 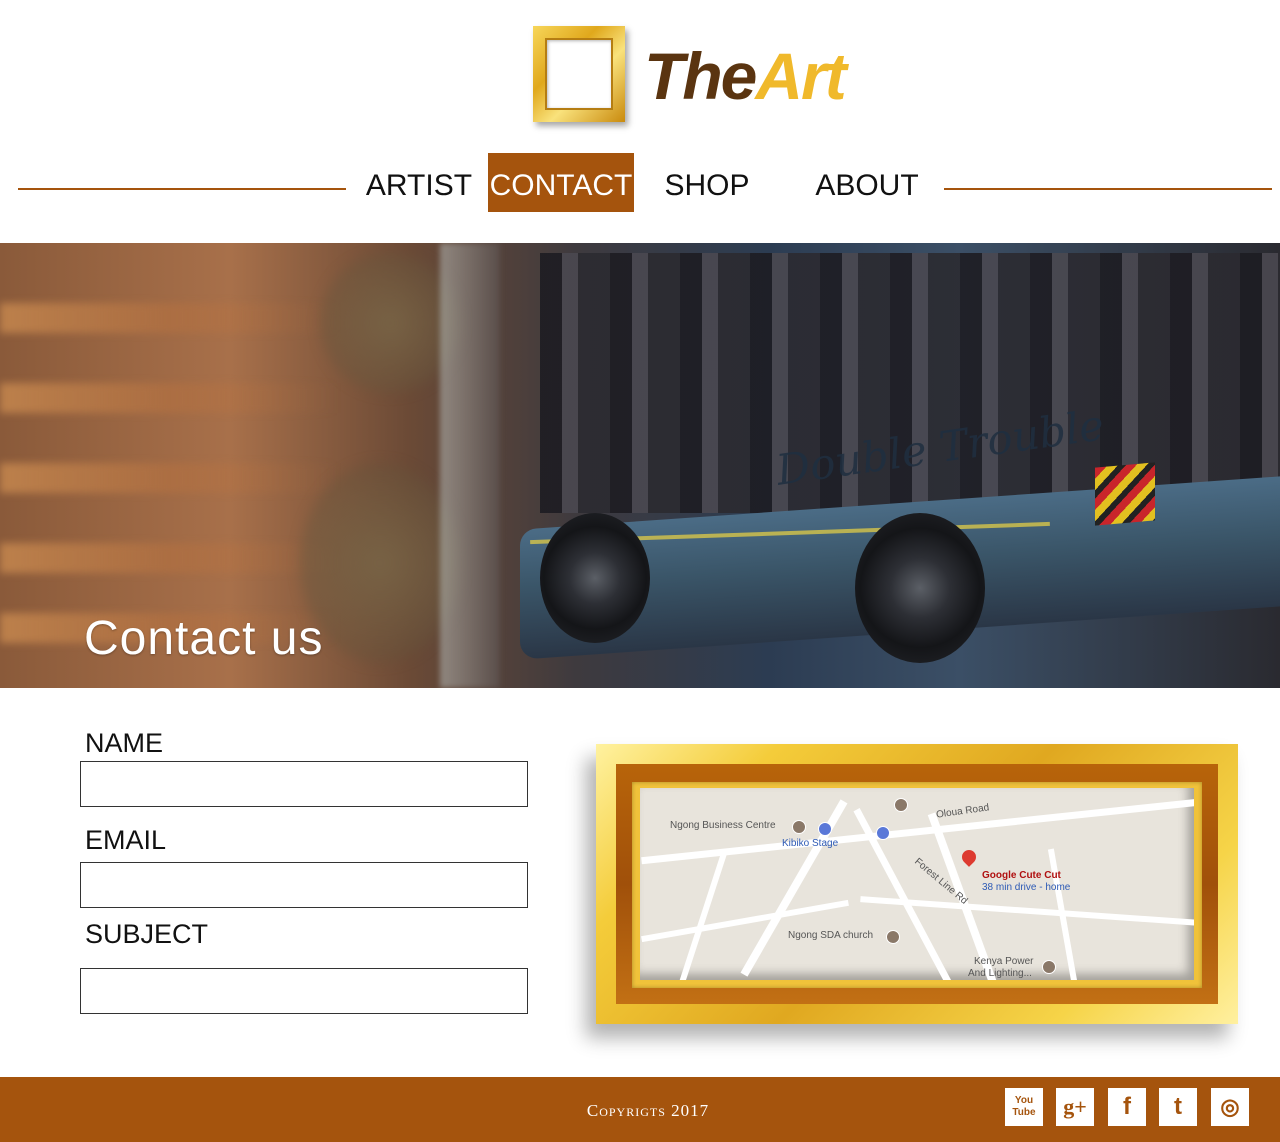 What do you see at coordinates (800, 76) in the screenshot?
I see `logo-art: Art` at bounding box center [800, 76].